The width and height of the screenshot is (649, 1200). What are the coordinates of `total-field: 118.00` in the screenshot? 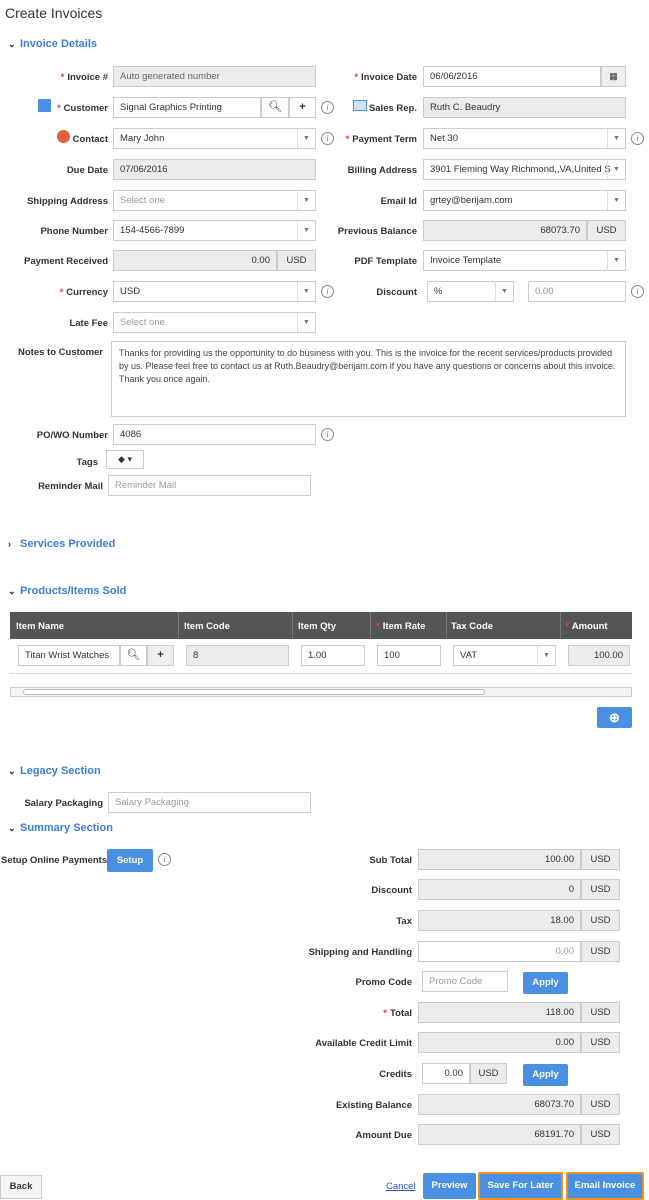 It's located at (499, 1012).